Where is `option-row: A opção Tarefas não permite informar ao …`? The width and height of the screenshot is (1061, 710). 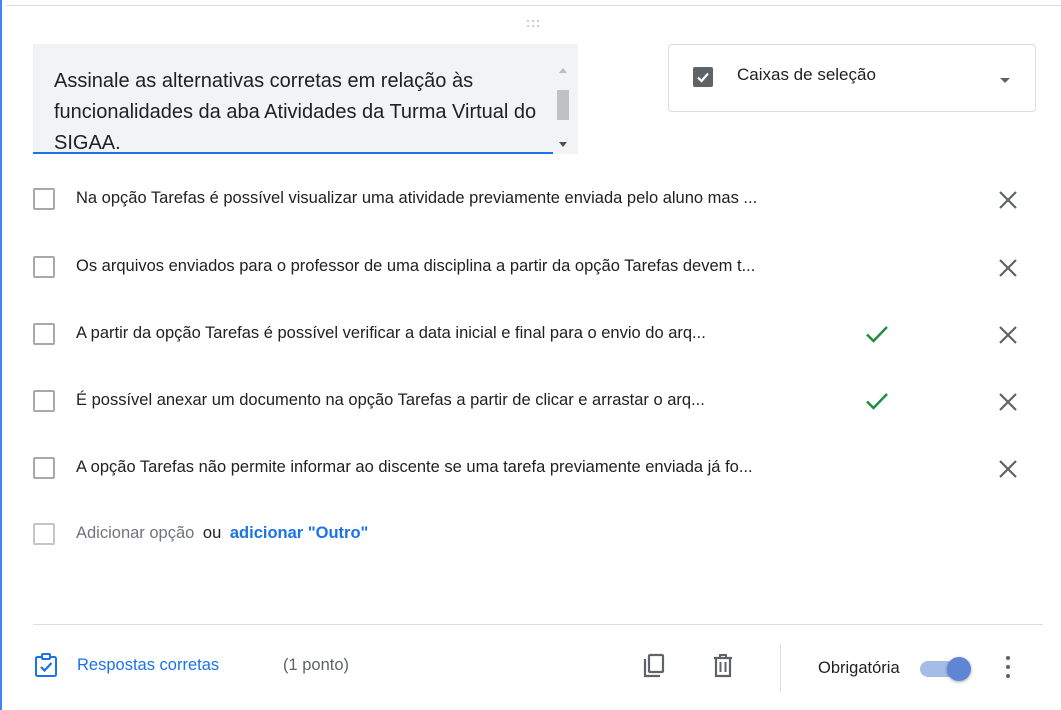 option-row: A opção Tarefas não permite informar ao … is located at coordinates (530, 469).